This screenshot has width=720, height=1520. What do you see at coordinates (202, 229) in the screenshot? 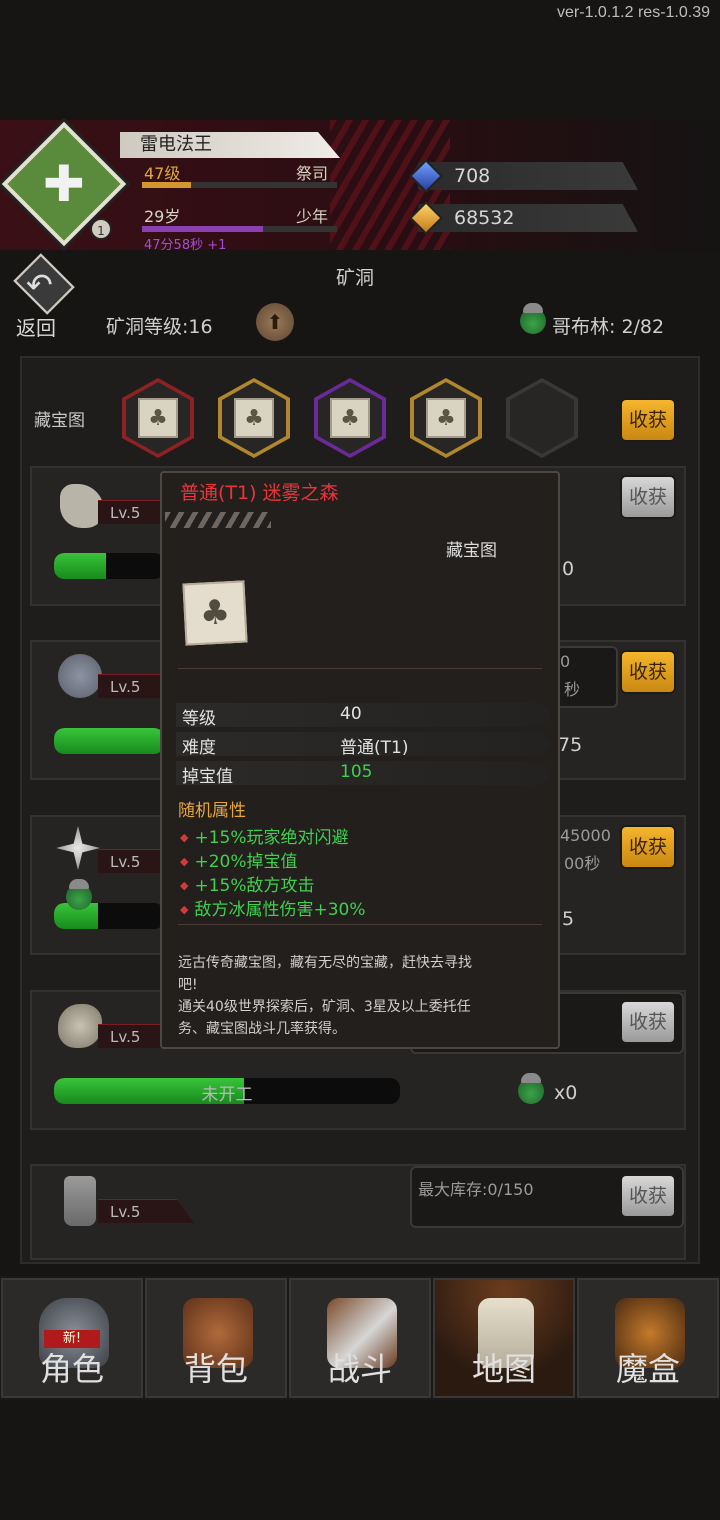
I see `age-progress-fill` at bounding box center [202, 229].